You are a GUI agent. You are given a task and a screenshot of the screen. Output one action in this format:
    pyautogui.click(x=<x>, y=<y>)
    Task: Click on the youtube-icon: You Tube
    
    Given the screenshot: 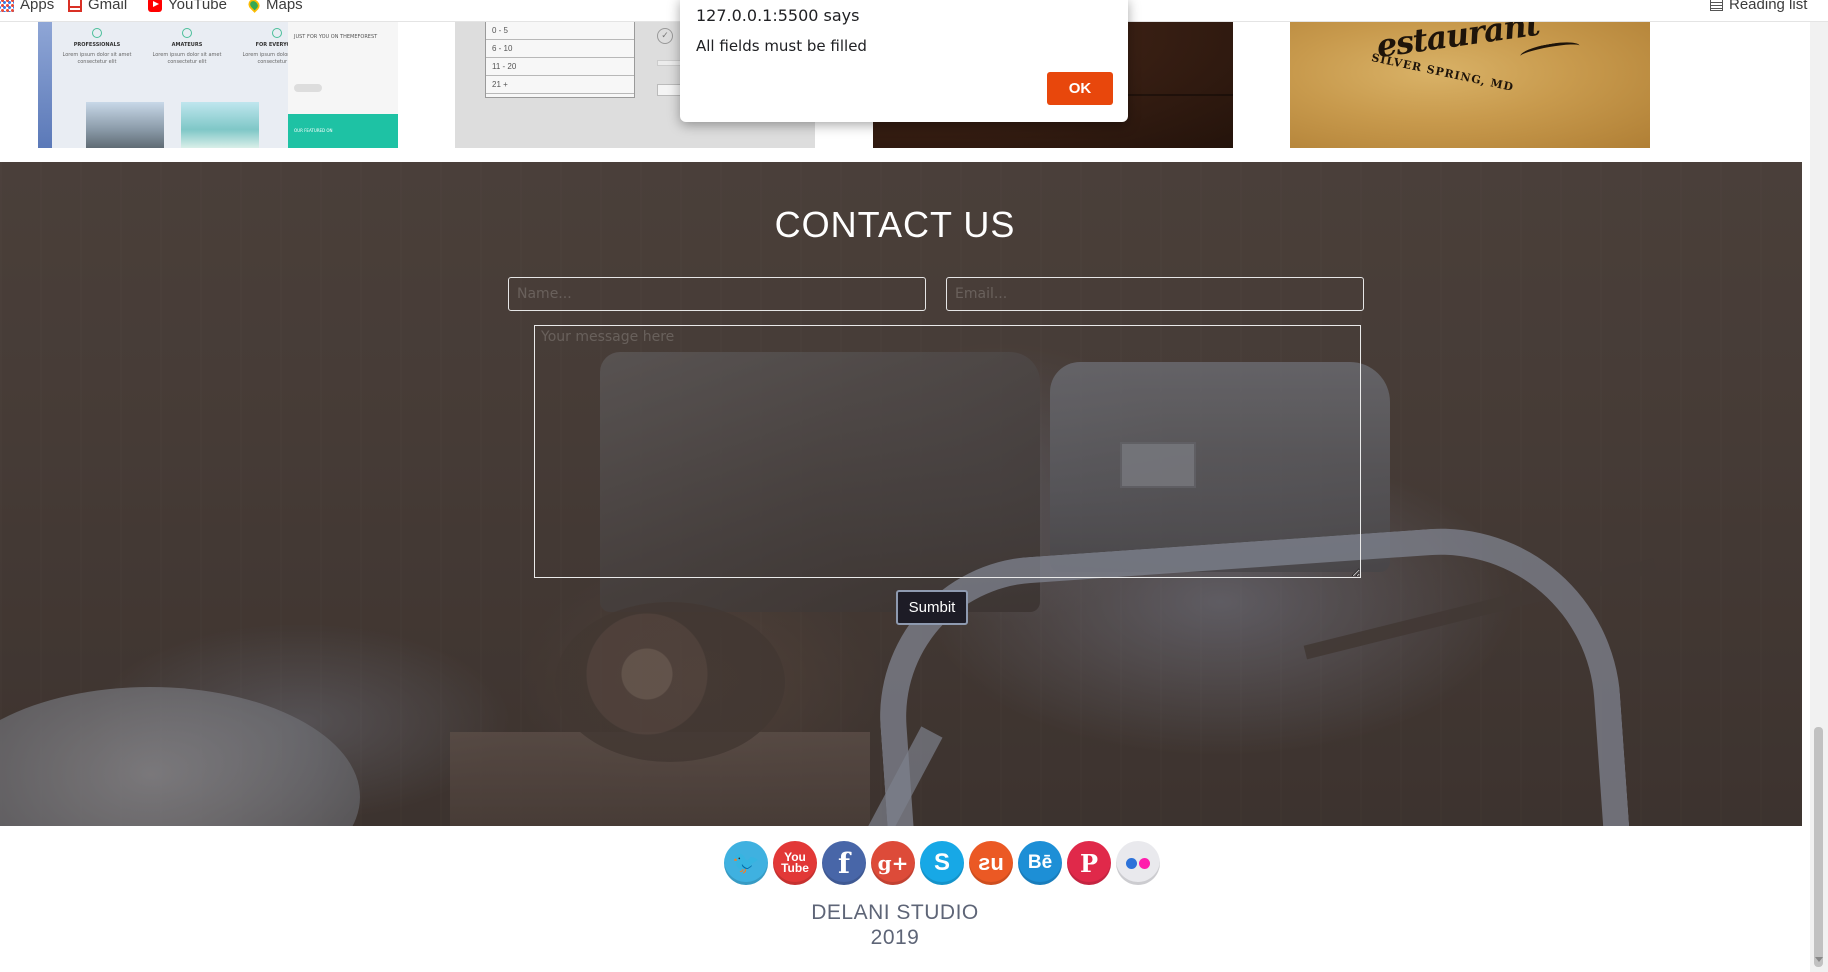 What is the action you would take?
    pyautogui.click(x=795, y=863)
    